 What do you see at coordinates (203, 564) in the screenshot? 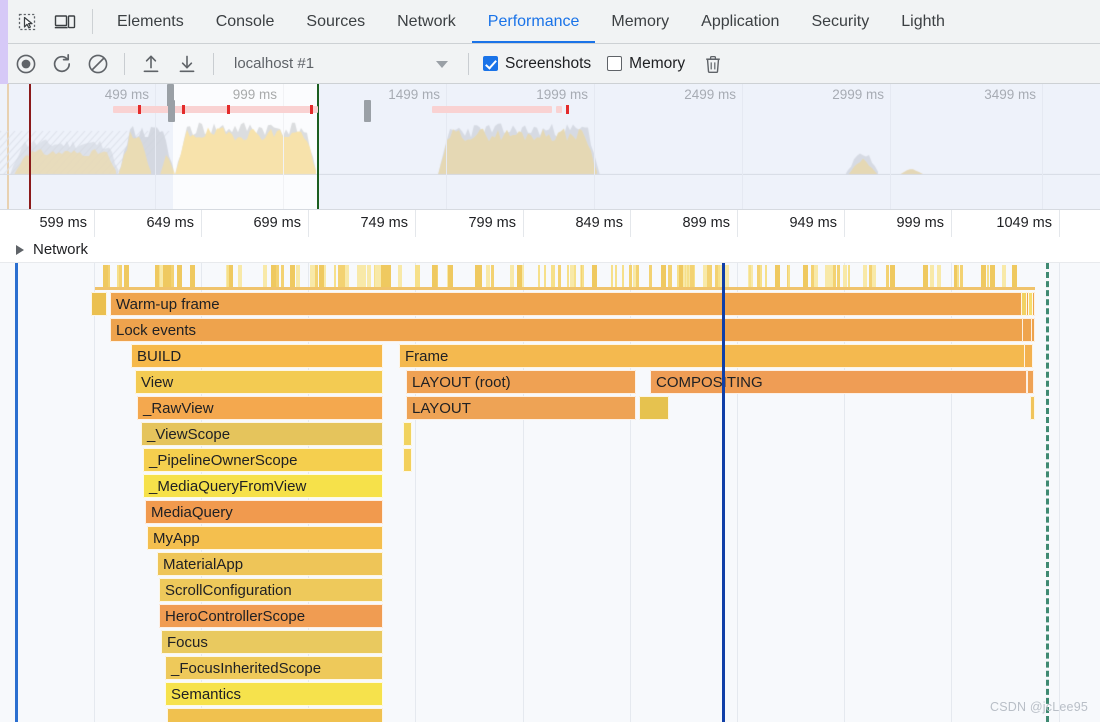
I see `flame-bar-label: MaterialApp` at bounding box center [203, 564].